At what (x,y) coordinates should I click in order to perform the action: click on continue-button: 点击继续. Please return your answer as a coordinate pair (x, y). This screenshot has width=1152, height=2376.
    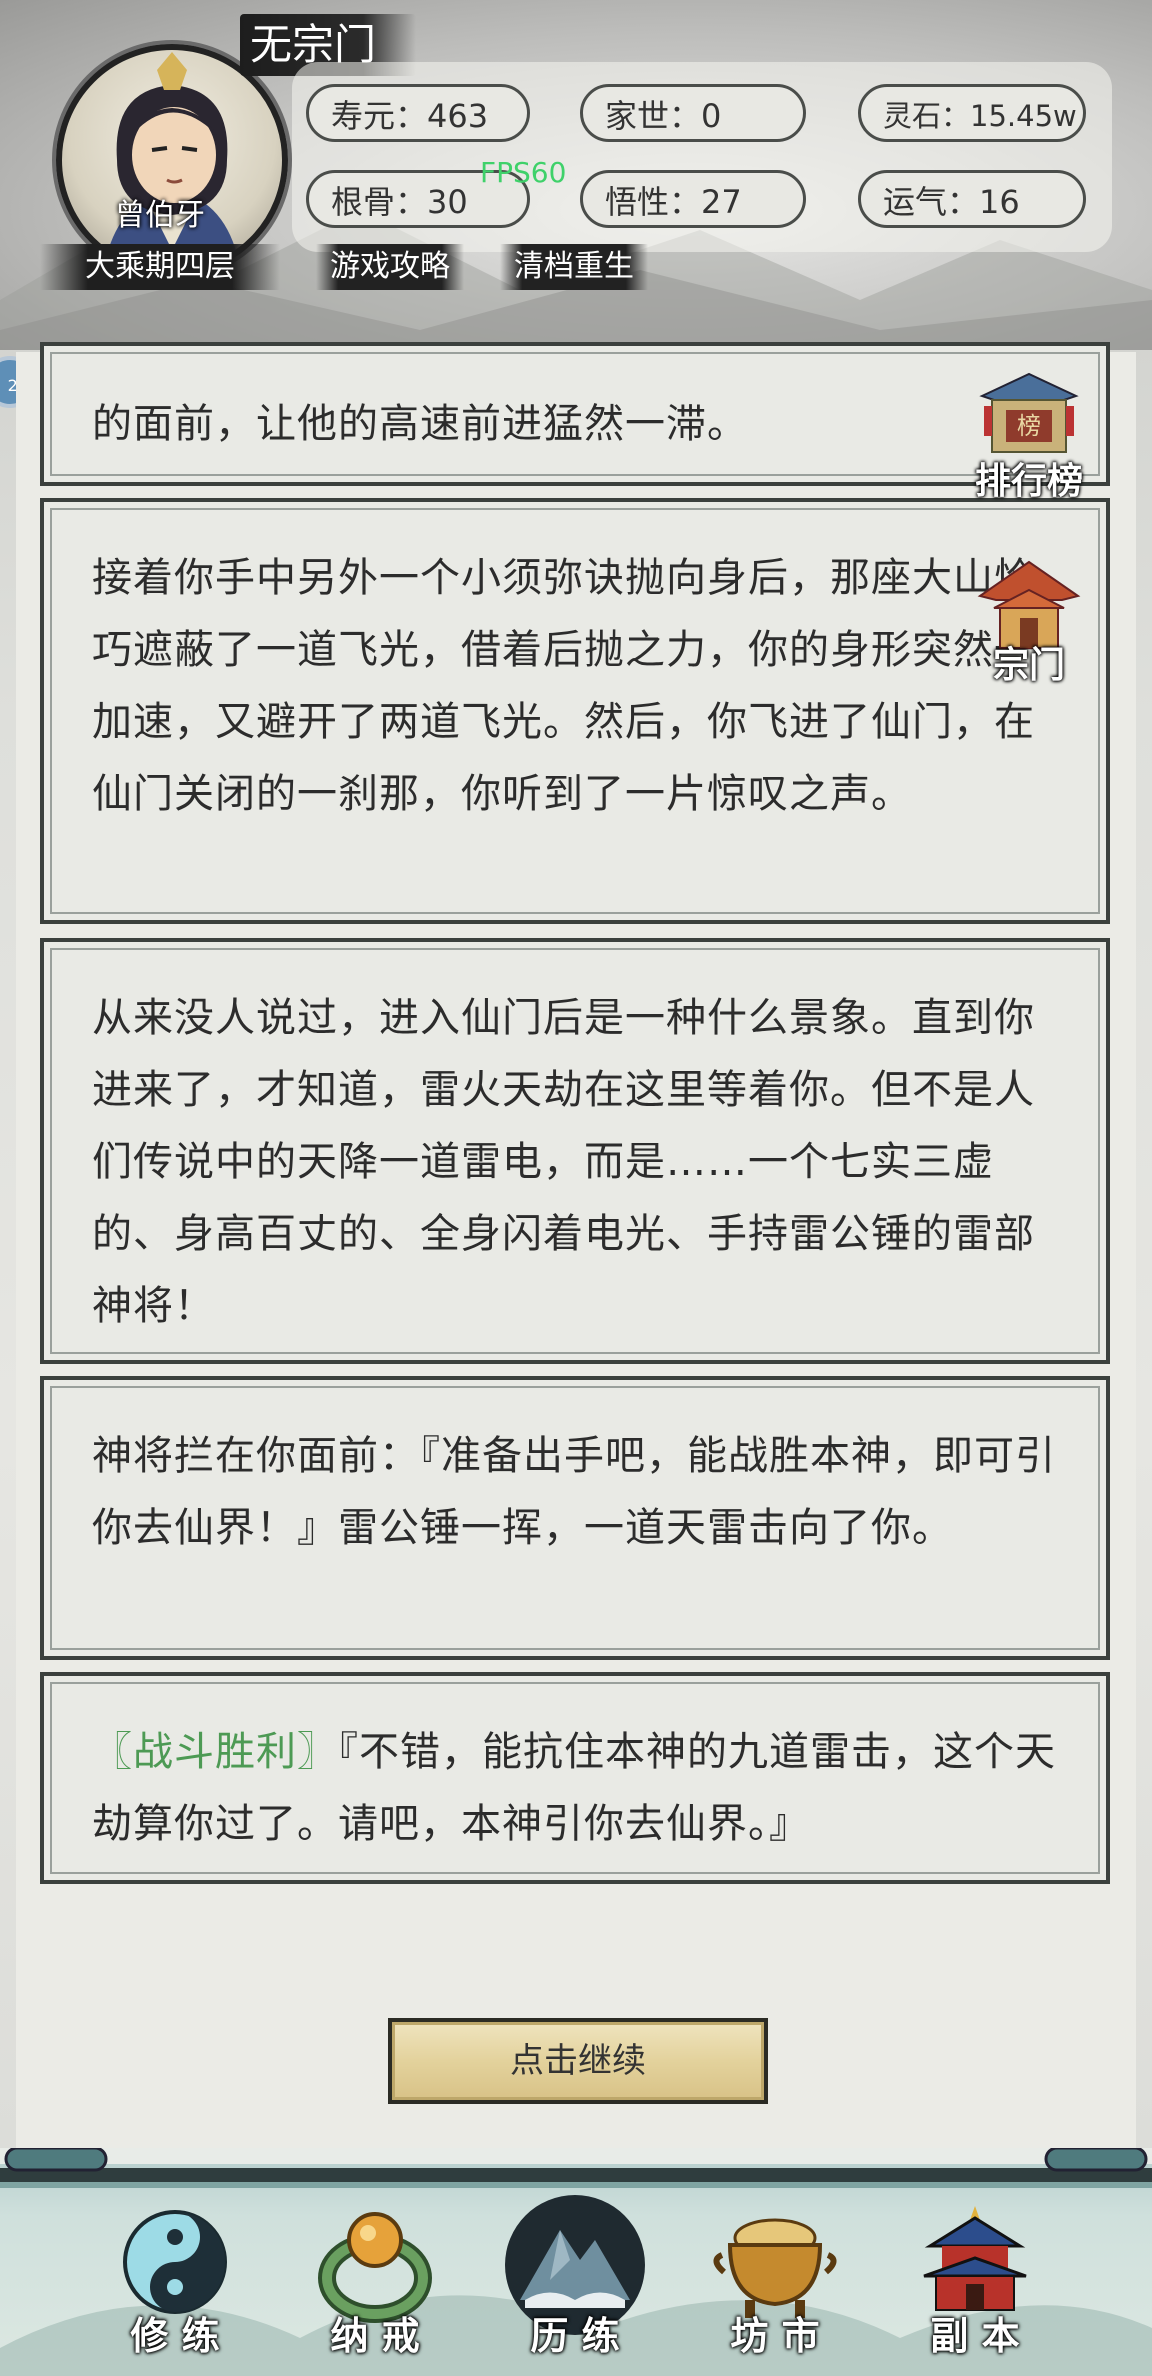
    Looking at the image, I should click on (578, 2061).